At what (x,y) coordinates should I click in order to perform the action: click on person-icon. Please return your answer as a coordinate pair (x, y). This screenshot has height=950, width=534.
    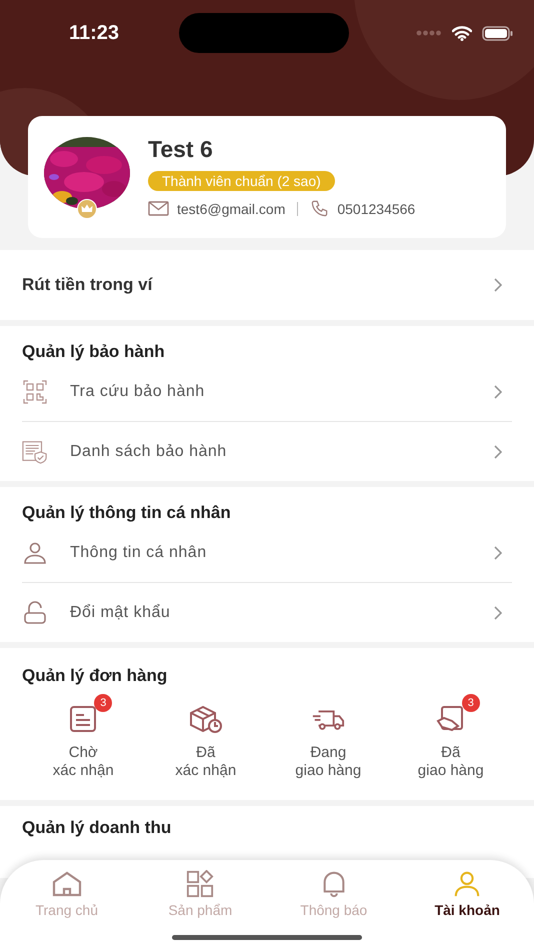
    Looking at the image, I should click on (35, 552).